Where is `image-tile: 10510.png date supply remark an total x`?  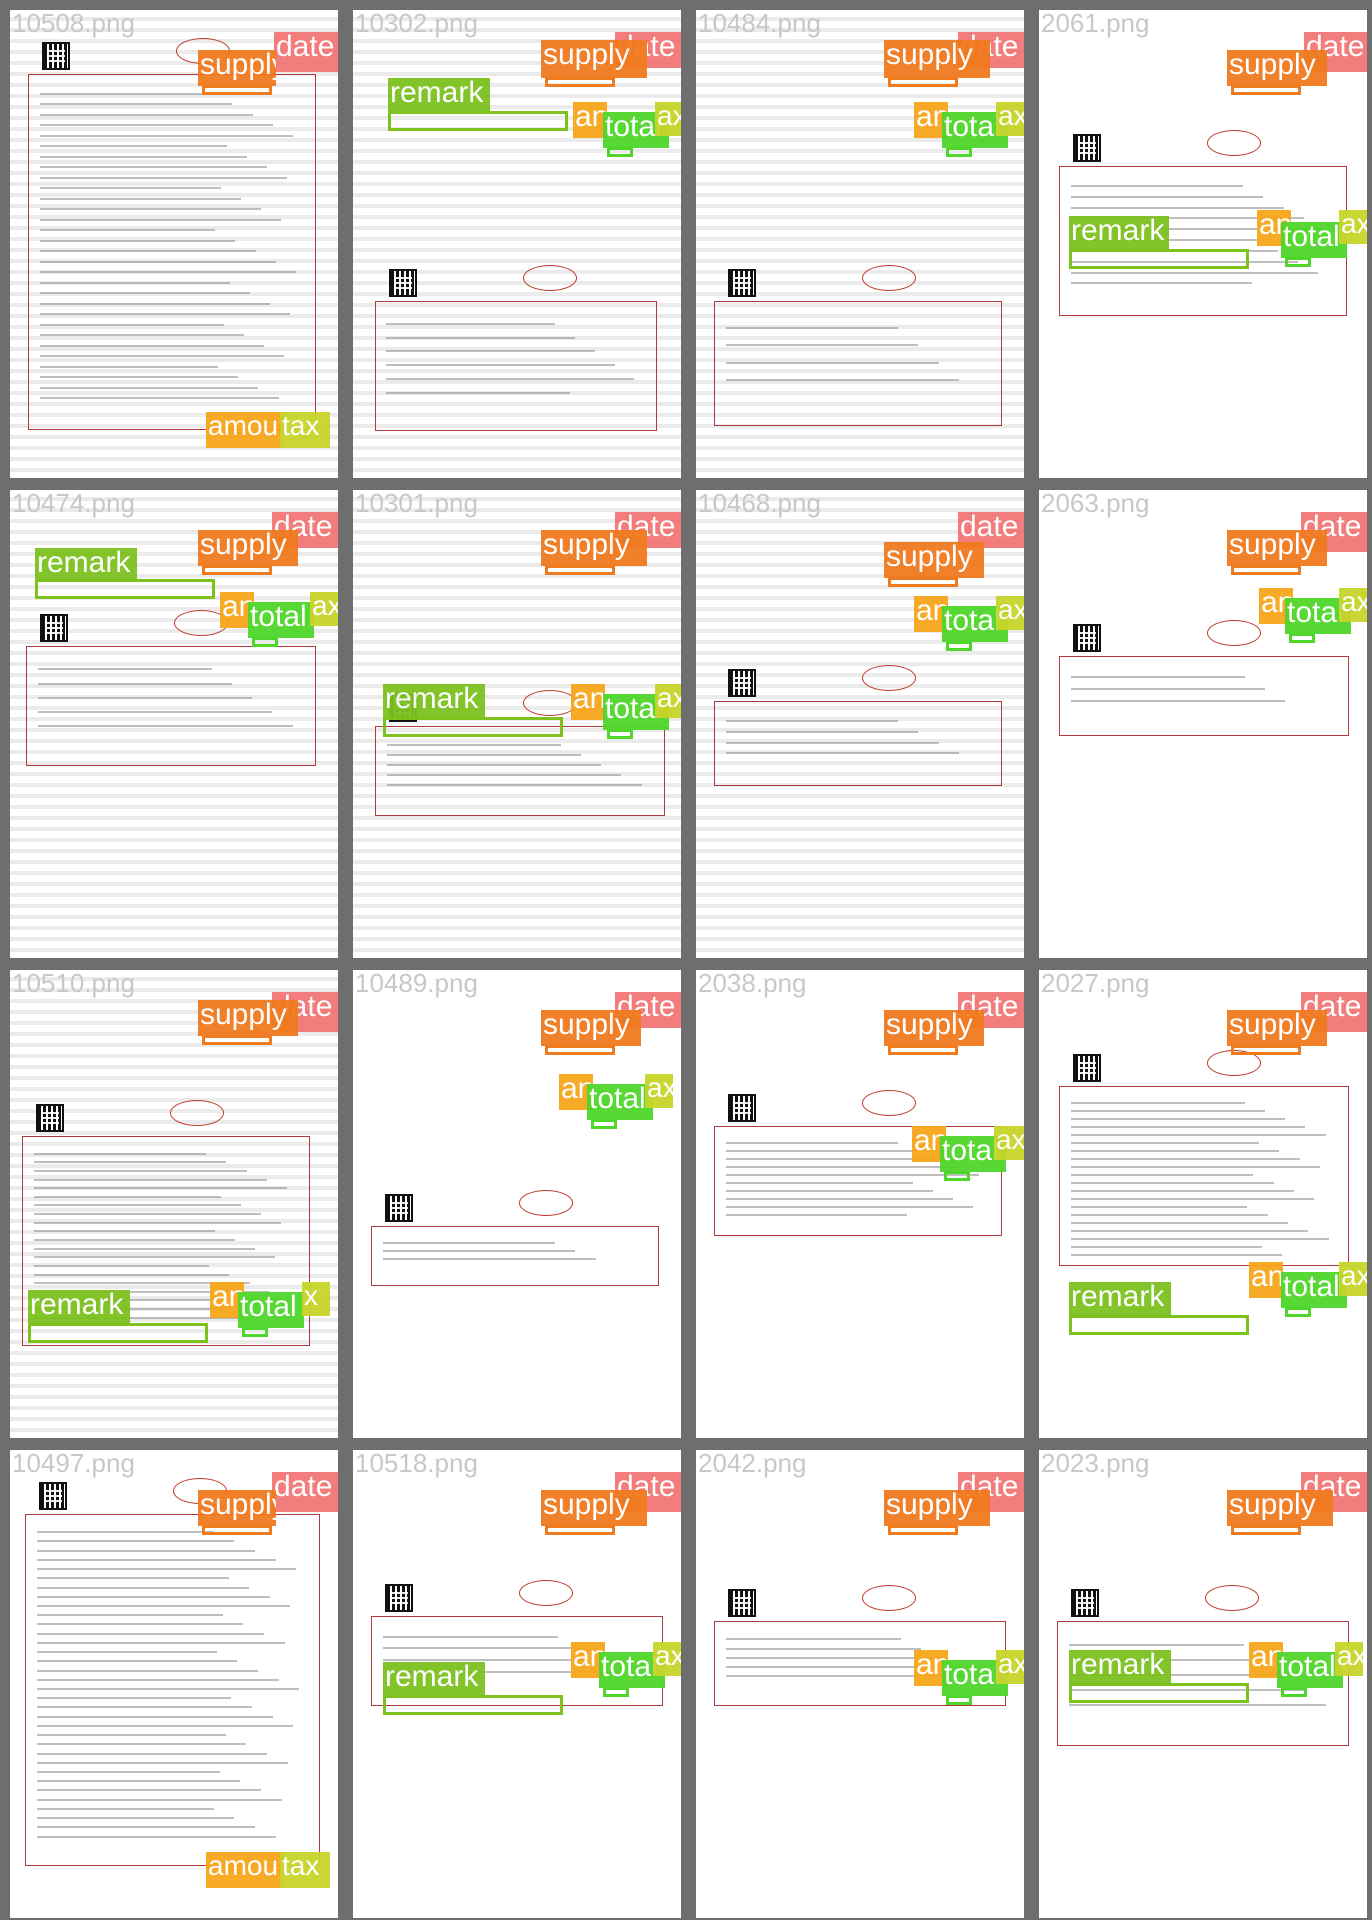 image-tile: 10510.png date supply remark an total x is located at coordinates (174, 1204).